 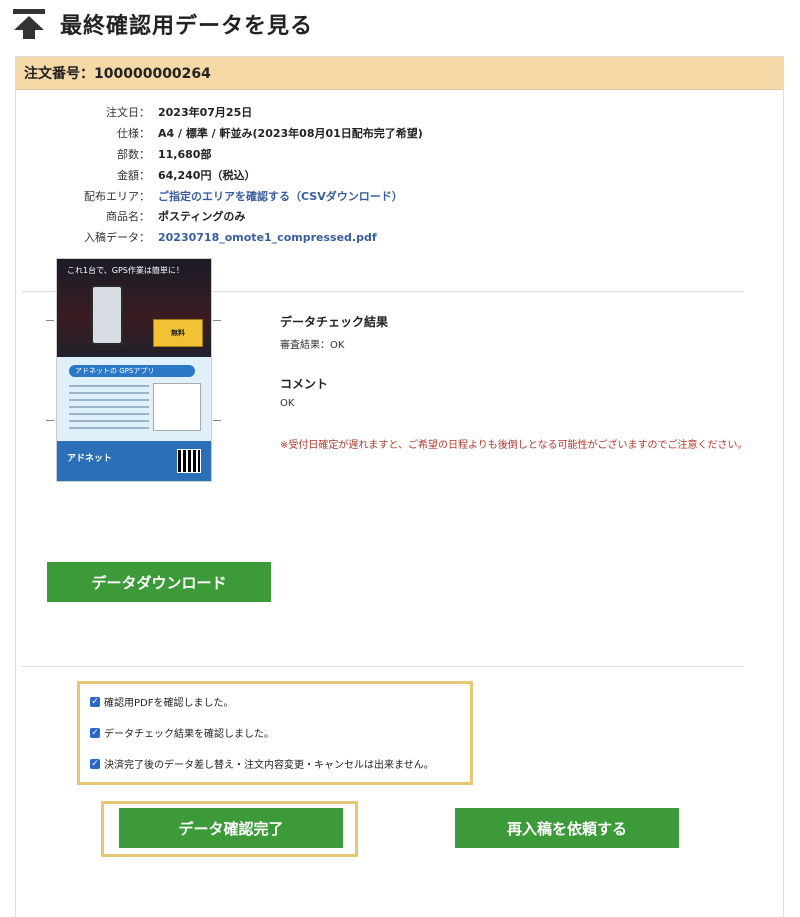 What do you see at coordinates (290, 133) in the screenshot?
I see `detail-value: A4 / 標準 / 軒並み(2023年08月01日配布完了希望)` at bounding box center [290, 133].